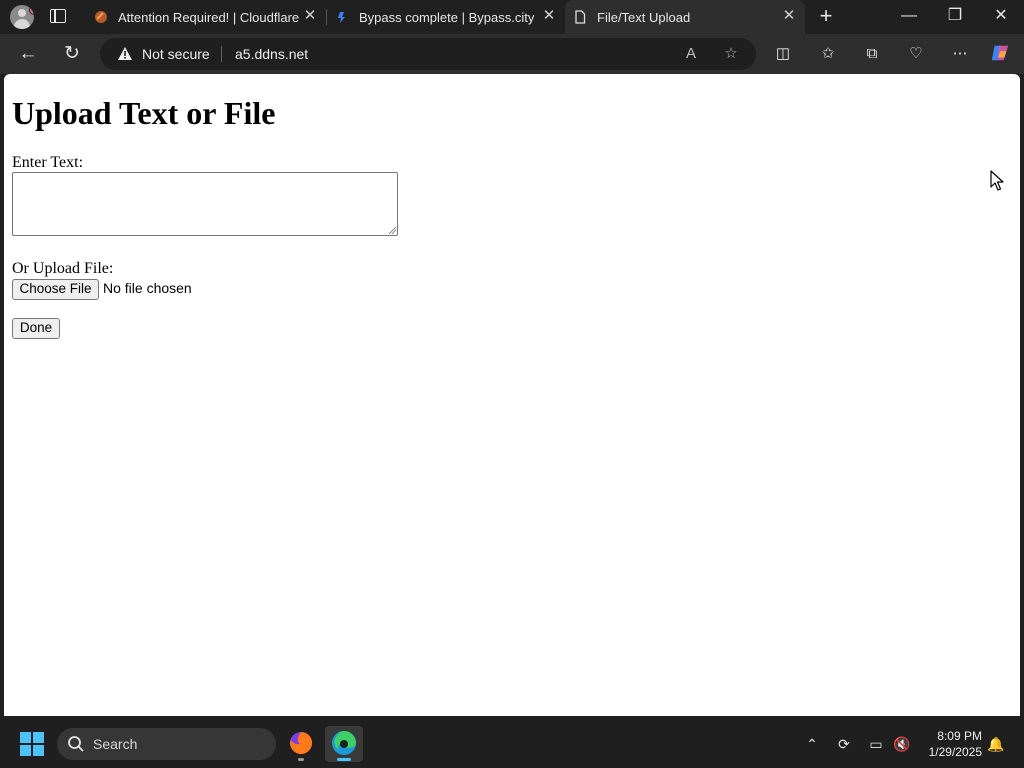 This screenshot has height=768, width=1024. What do you see at coordinates (876, 744) in the screenshot?
I see `display-icon: ▭` at bounding box center [876, 744].